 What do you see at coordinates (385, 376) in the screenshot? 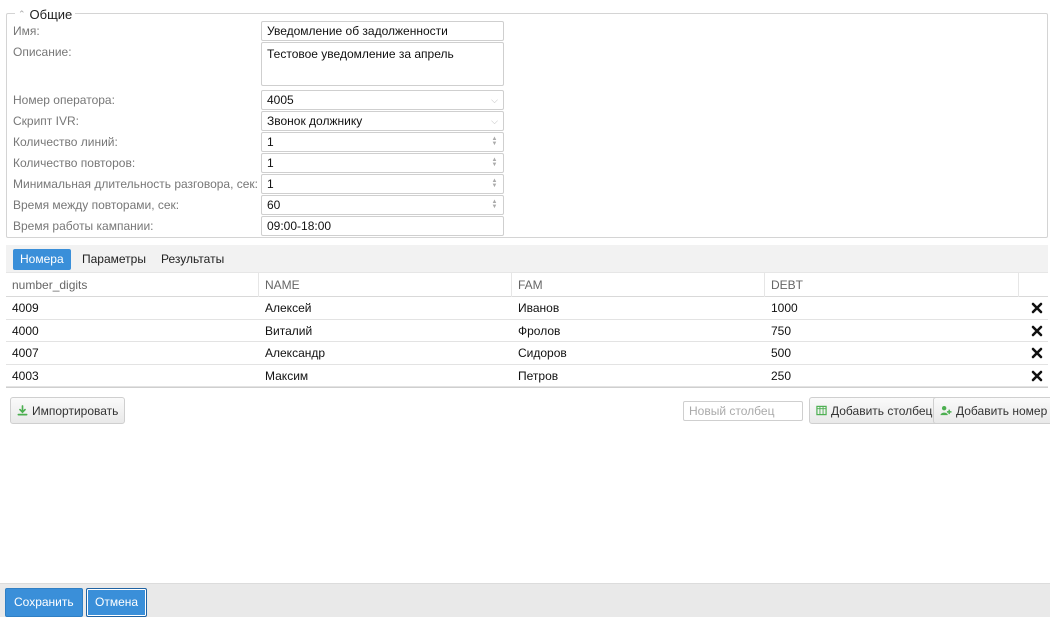
I see `name-cell: Максим` at bounding box center [385, 376].